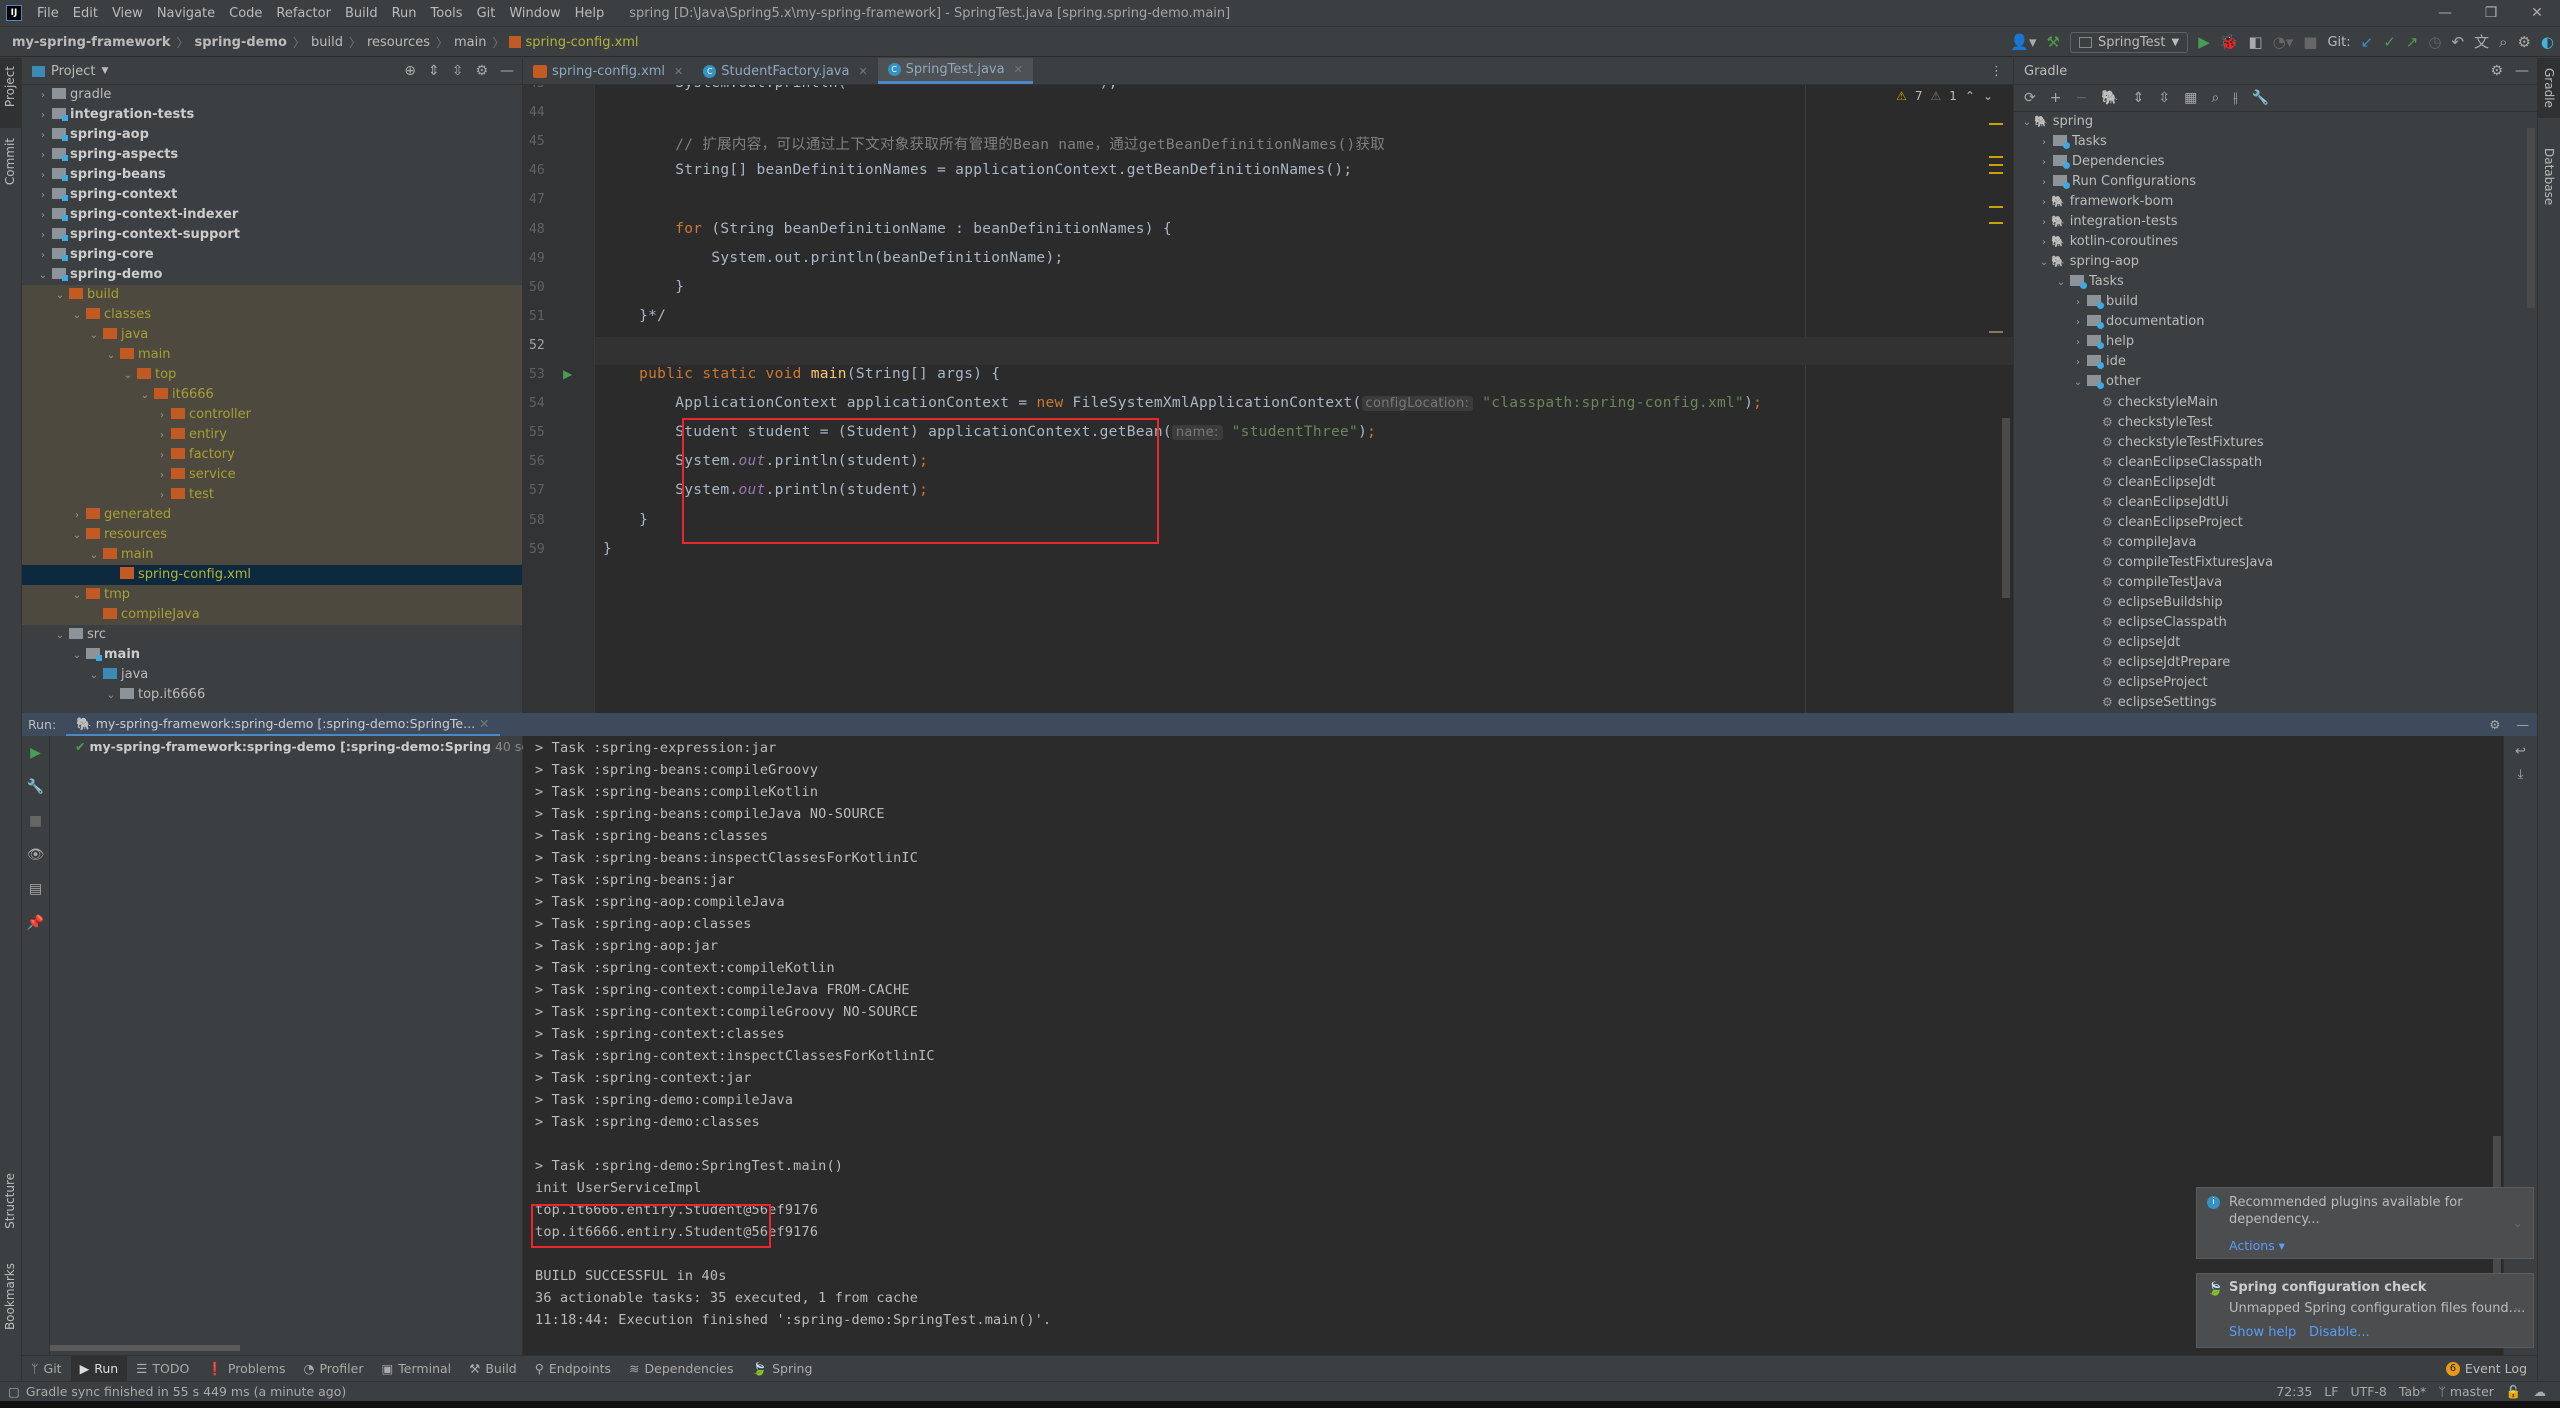  Describe the element at coordinates (2275, 262) in the screenshot. I see `gradle-tree-item: ⌄ 🐘 spring-aop` at that location.